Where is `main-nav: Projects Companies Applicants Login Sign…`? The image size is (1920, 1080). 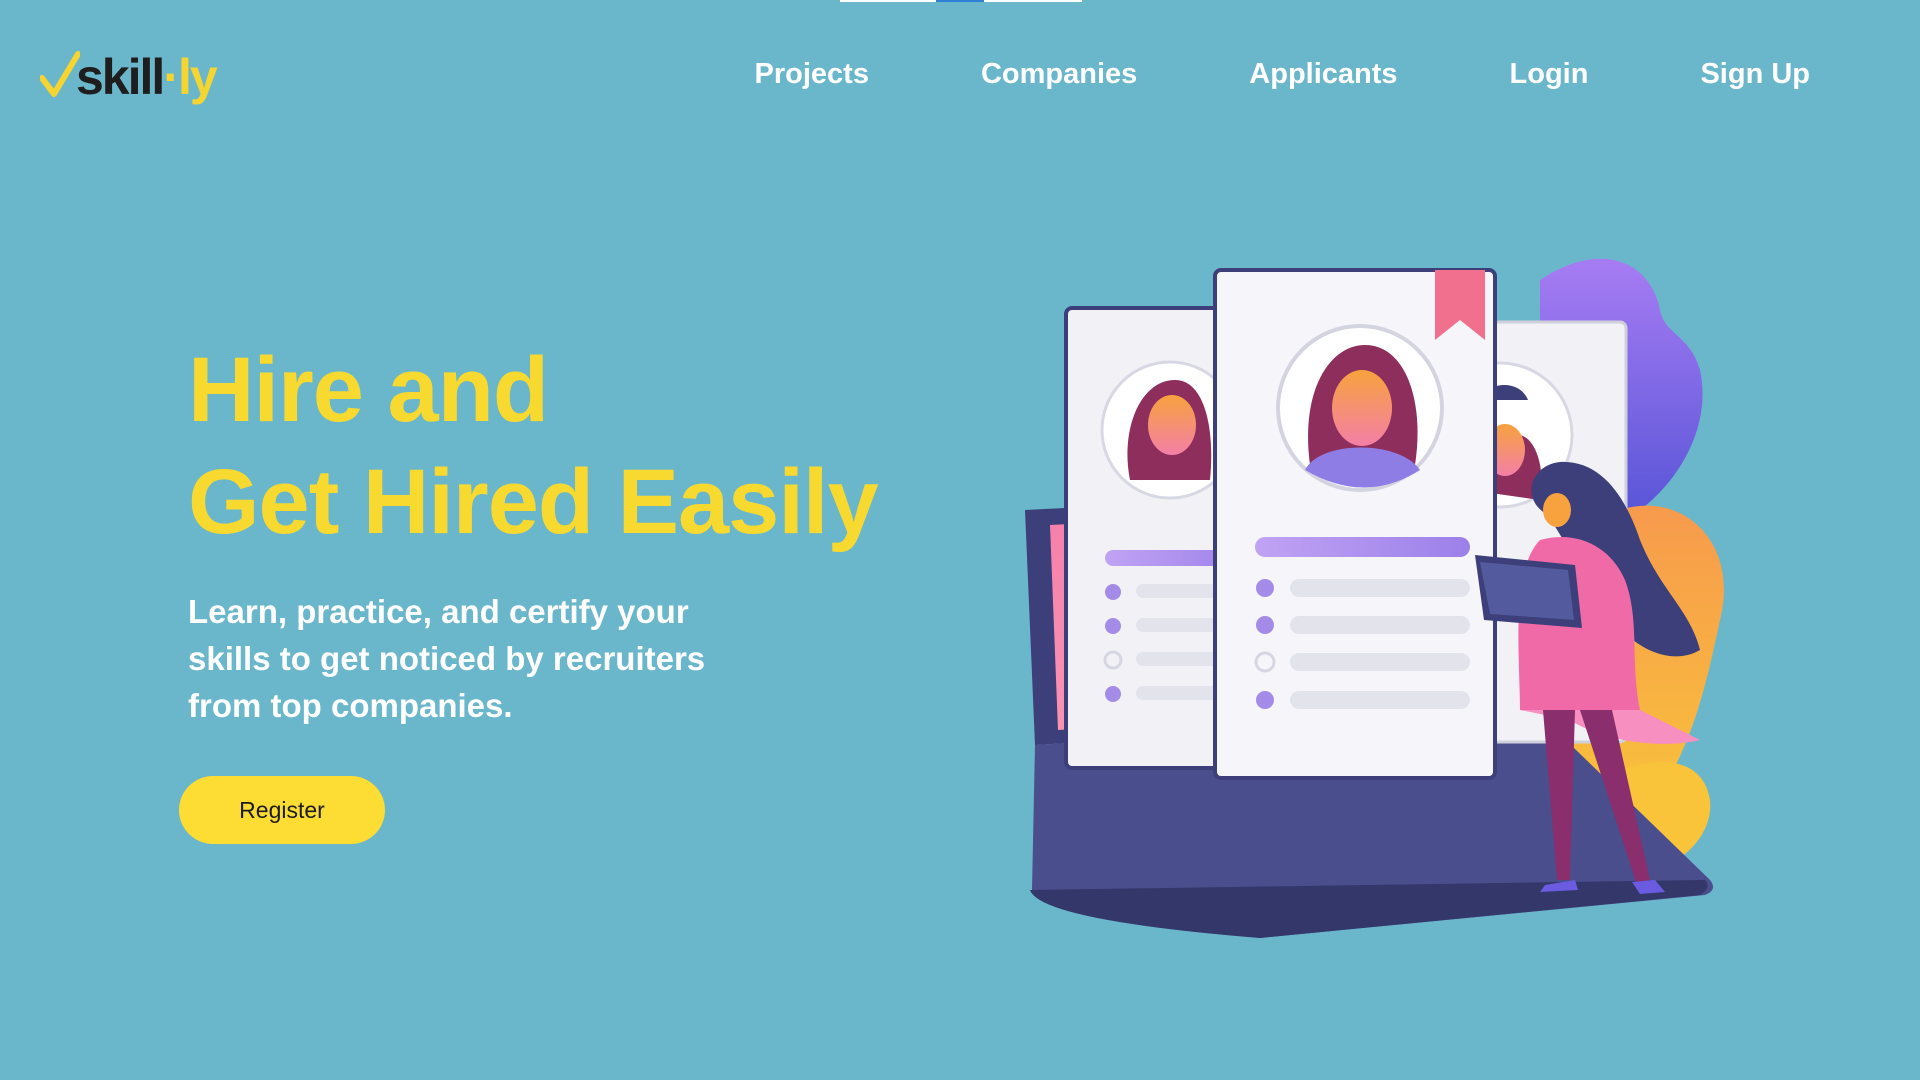
main-nav: Projects Companies Applicants Login Sign… is located at coordinates (1283, 74).